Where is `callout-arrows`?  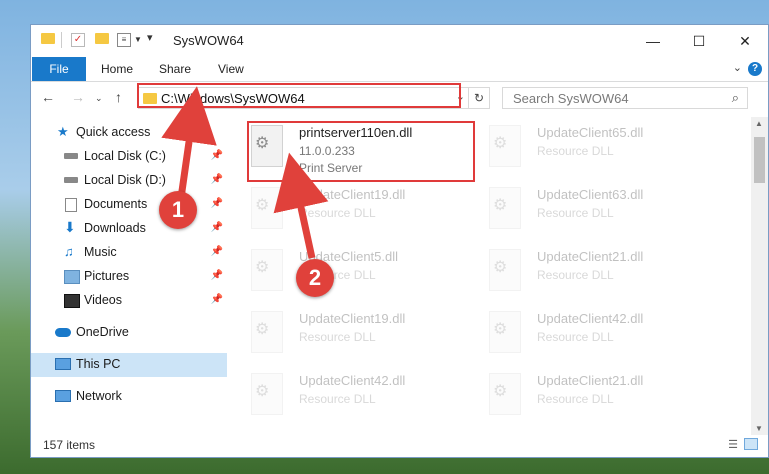 callout-arrows is located at coordinates (245, 172).